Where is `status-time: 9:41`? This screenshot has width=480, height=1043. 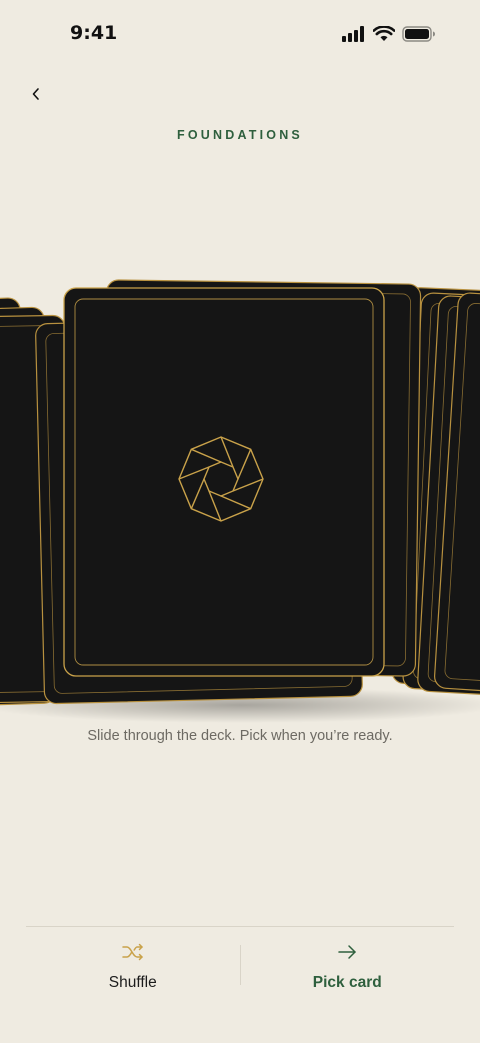
status-time: 9:41 is located at coordinates (94, 33).